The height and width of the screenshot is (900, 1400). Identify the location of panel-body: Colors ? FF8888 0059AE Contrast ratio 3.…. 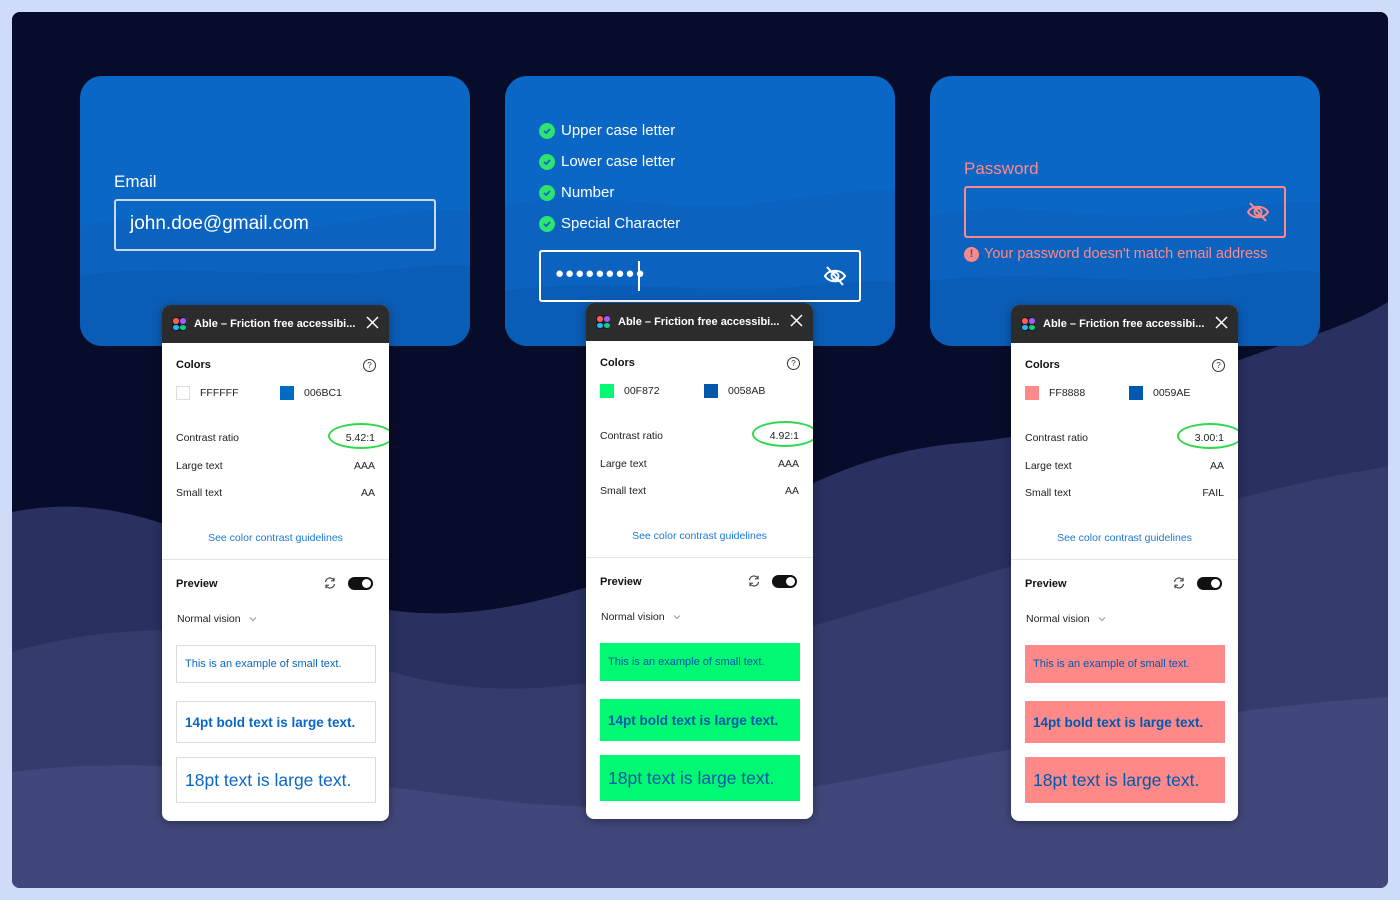
(1124, 582).